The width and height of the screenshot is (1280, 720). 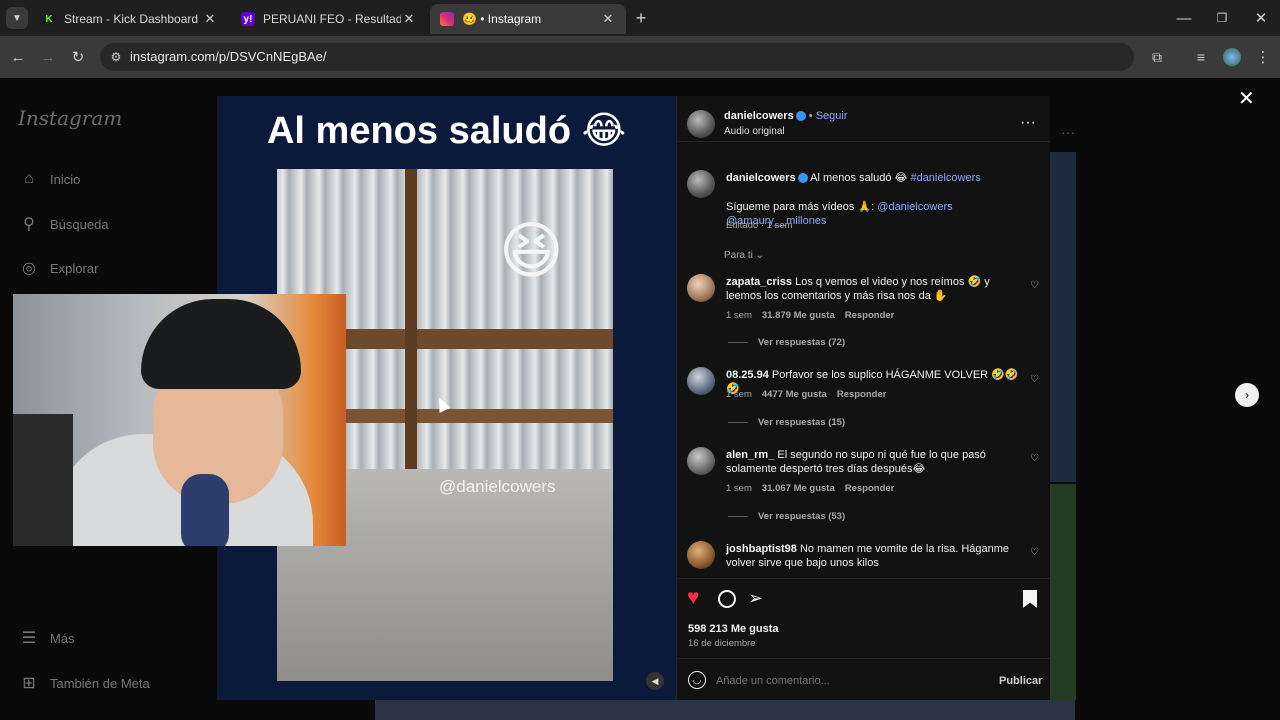 What do you see at coordinates (65, 179) in the screenshot?
I see `sidebar-item-label: Inicio` at bounding box center [65, 179].